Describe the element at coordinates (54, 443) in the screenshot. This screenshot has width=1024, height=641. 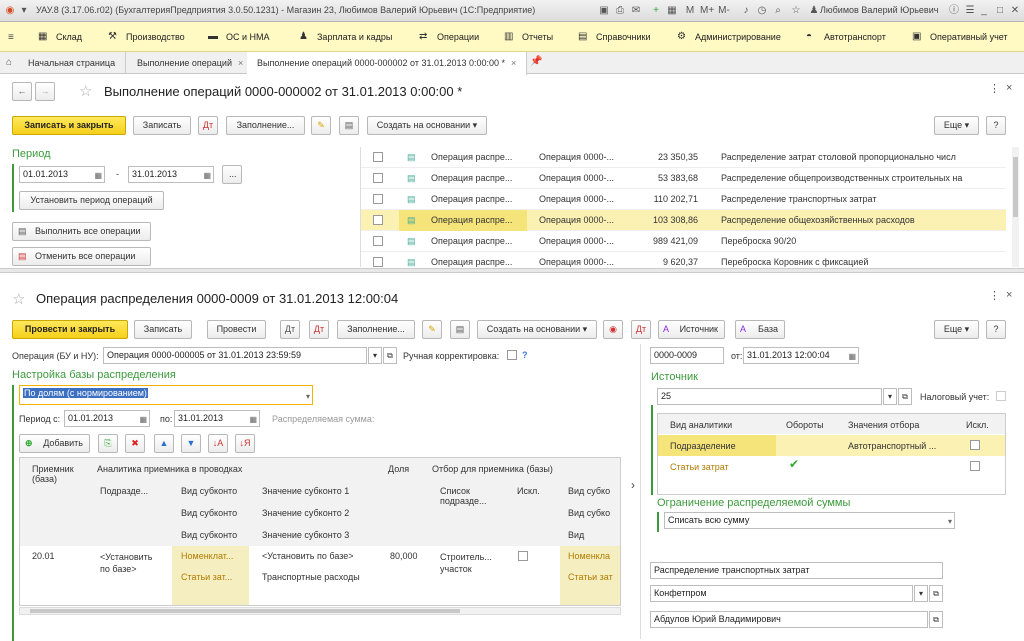
I see `add-button: ⊕ Добавить` at that location.